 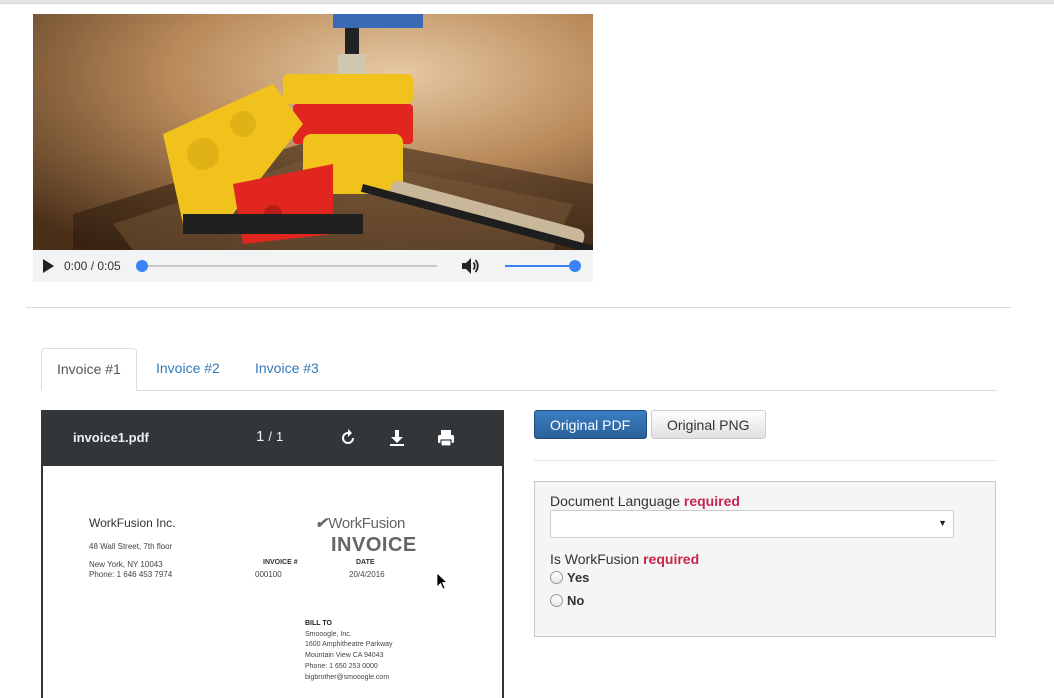 What do you see at coordinates (527, 2) in the screenshot?
I see `top-border` at bounding box center [527, 2].